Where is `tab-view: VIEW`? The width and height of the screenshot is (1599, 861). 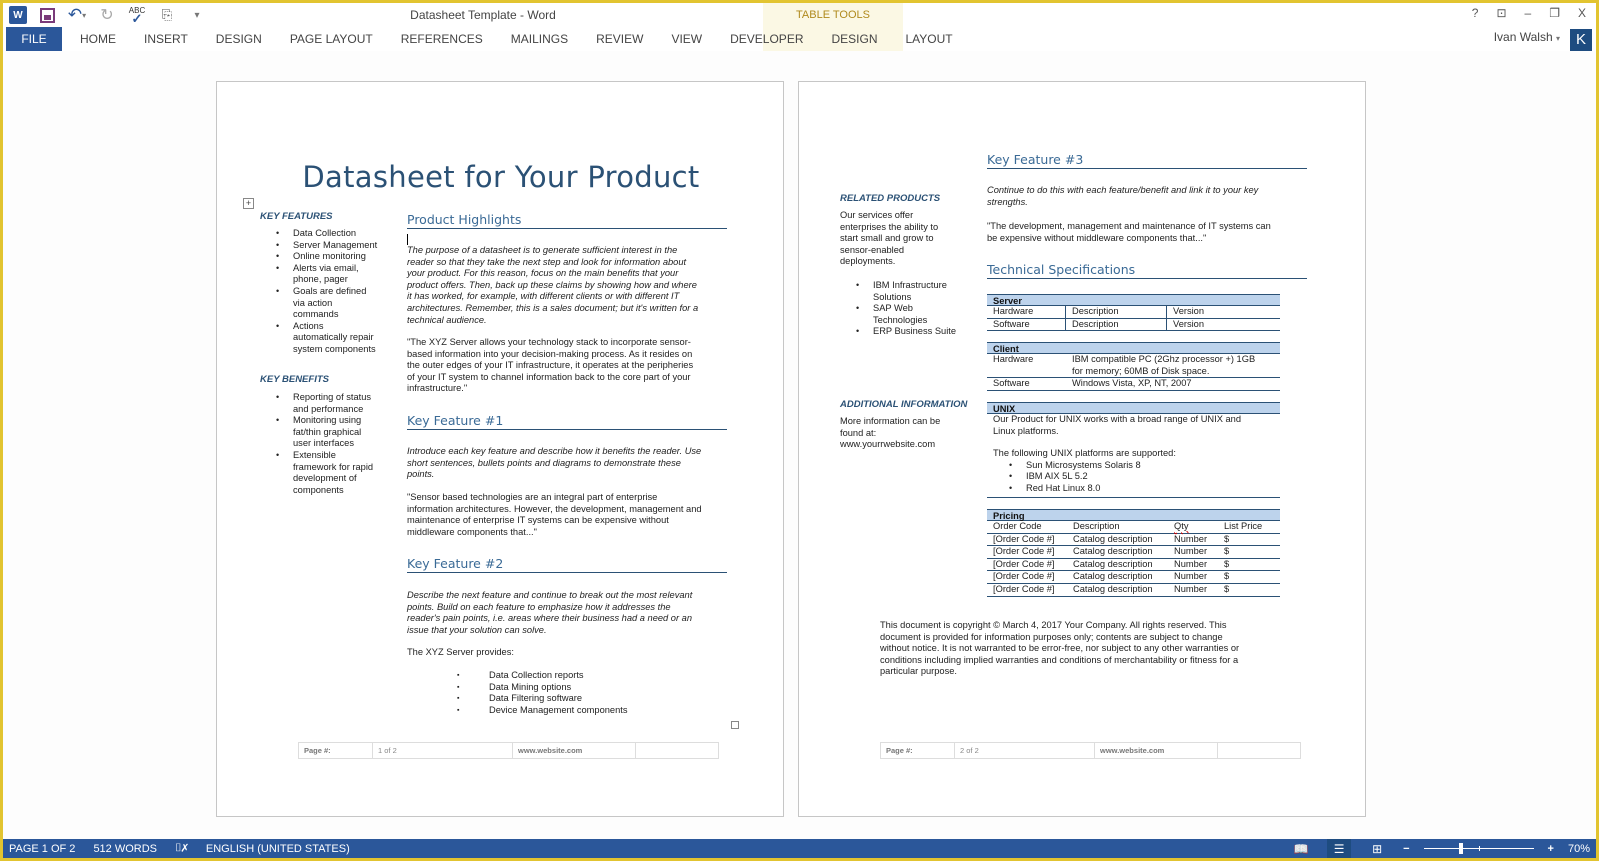 tab-view: VIEW is located at coordinates (686, 39).